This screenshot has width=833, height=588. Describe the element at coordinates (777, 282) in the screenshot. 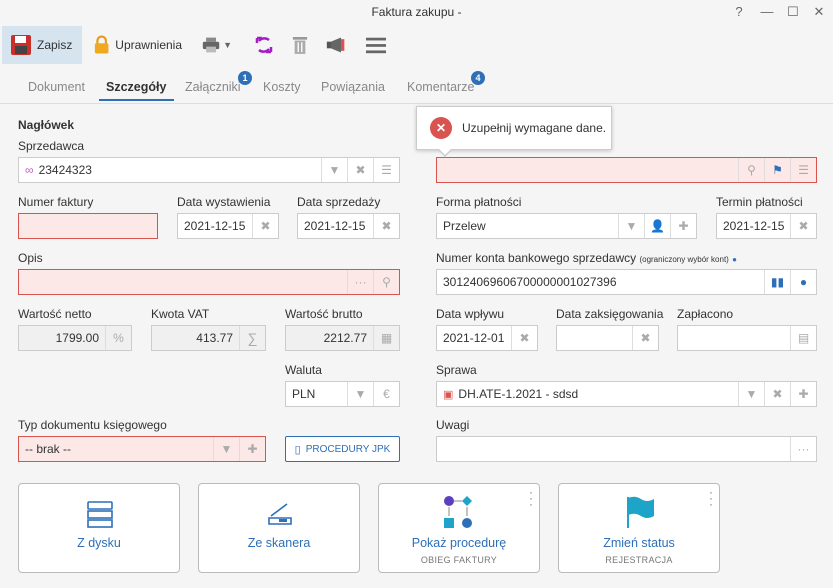

I see `book-icon: ▮▮` at that location.